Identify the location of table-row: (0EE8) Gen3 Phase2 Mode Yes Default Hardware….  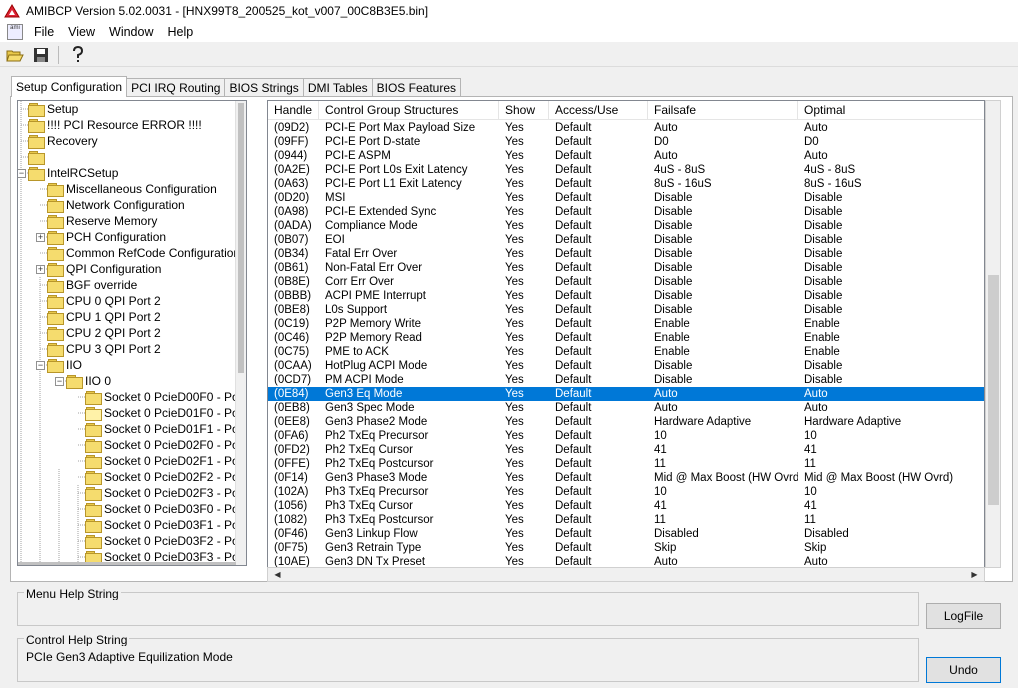
(626, 422).